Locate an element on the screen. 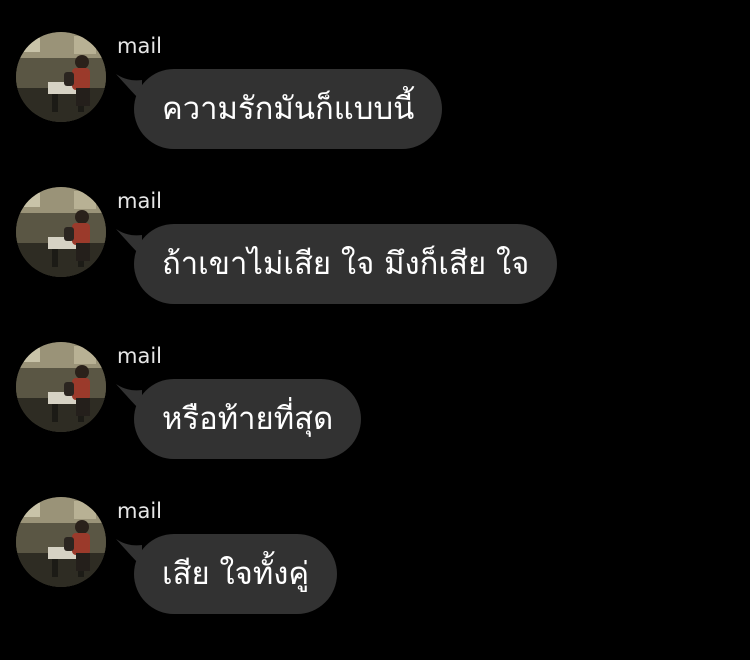 The image size is (750, 660). message-bubble: เสีย ใจทั้งคู่ is located at coordinates (236, 574).